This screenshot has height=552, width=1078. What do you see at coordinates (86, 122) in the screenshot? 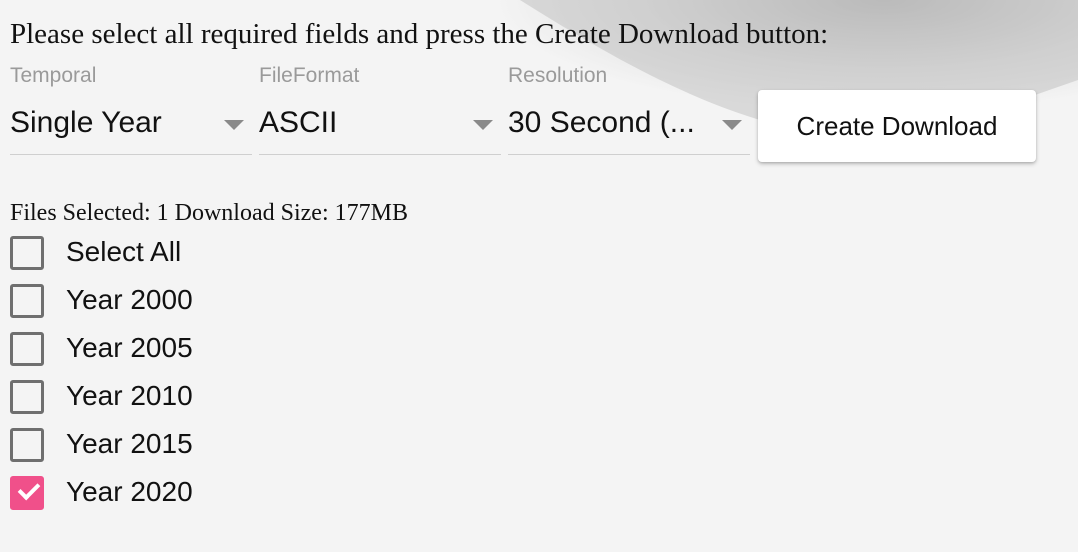
I see `temporal-value: Single Year` at bounding box center [86, 122].